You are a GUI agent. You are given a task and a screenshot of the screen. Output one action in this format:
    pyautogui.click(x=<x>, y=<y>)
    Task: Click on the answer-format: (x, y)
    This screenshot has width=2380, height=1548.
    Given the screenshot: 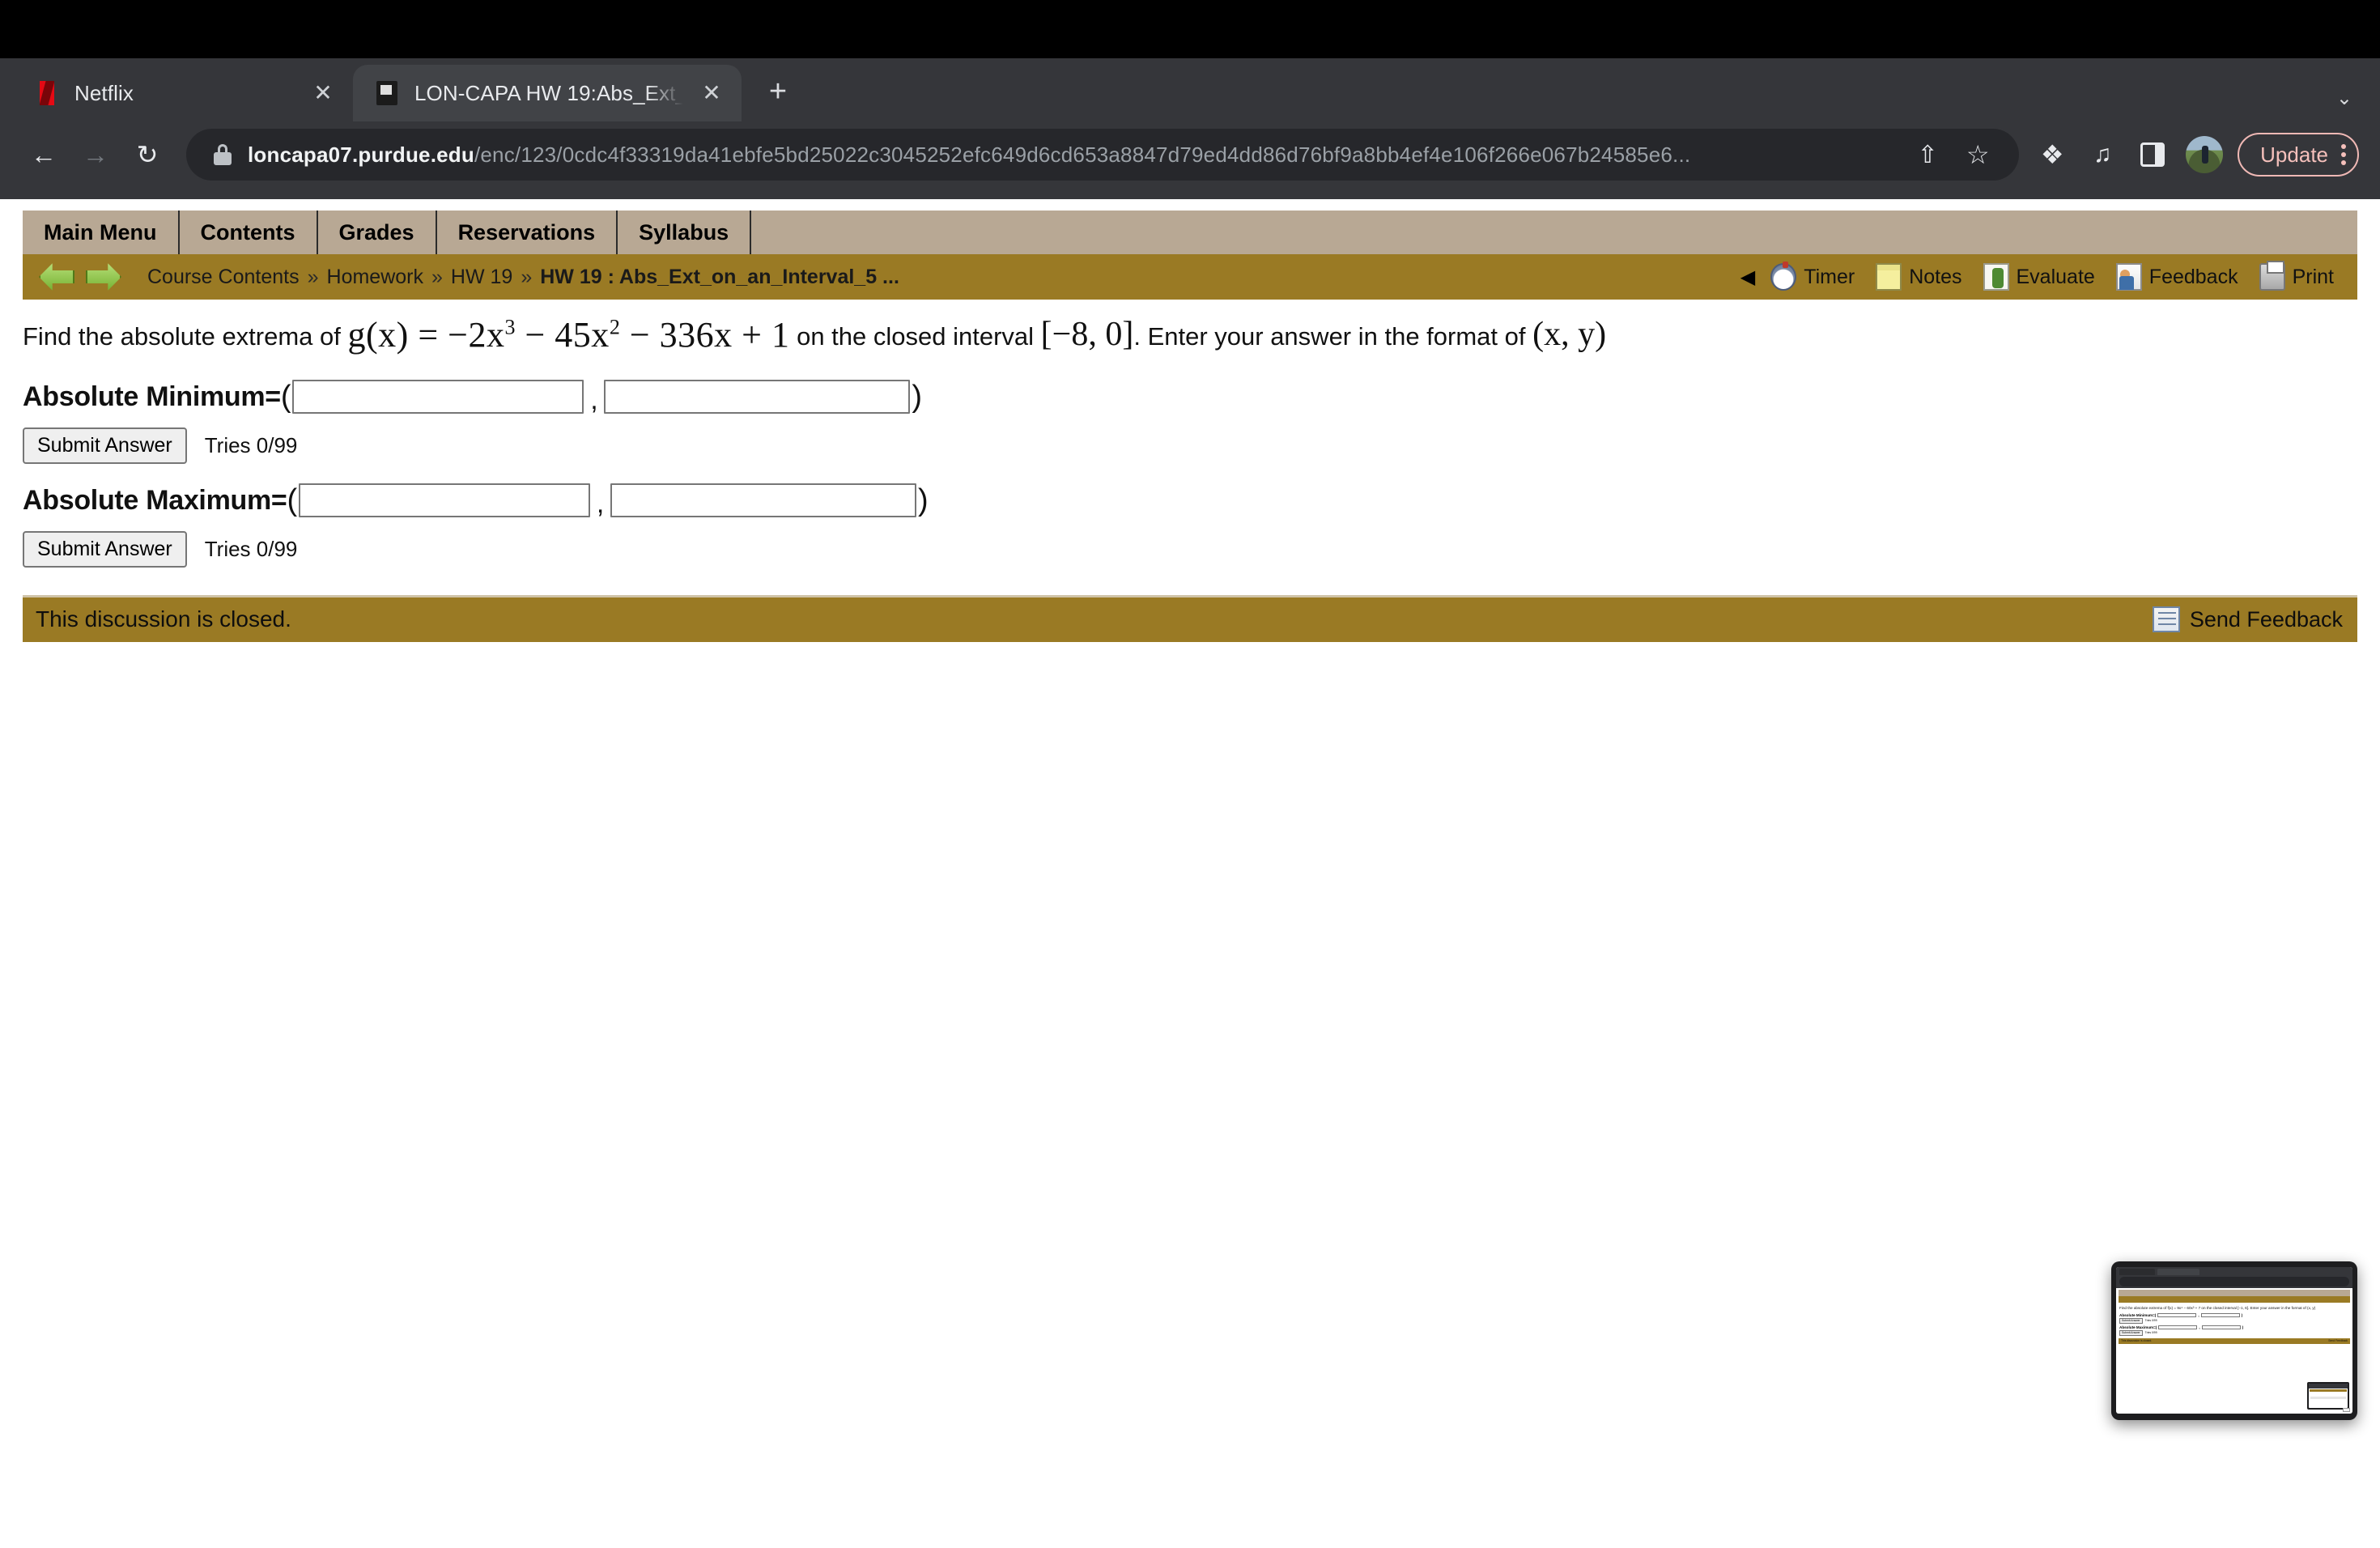 What is the action you would take?
    pyautogui.click(x=1570, y=335)
    